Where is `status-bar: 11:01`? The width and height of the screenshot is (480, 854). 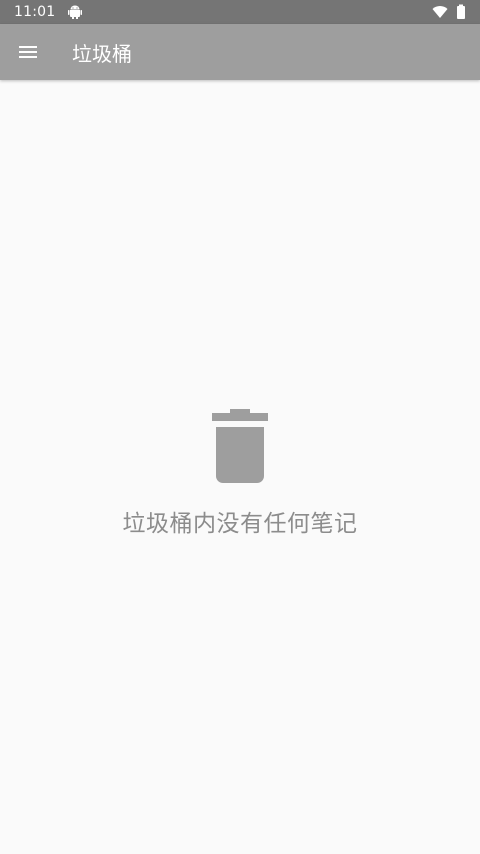 status-bar: 11:01 is located at coordinates (240, 12).